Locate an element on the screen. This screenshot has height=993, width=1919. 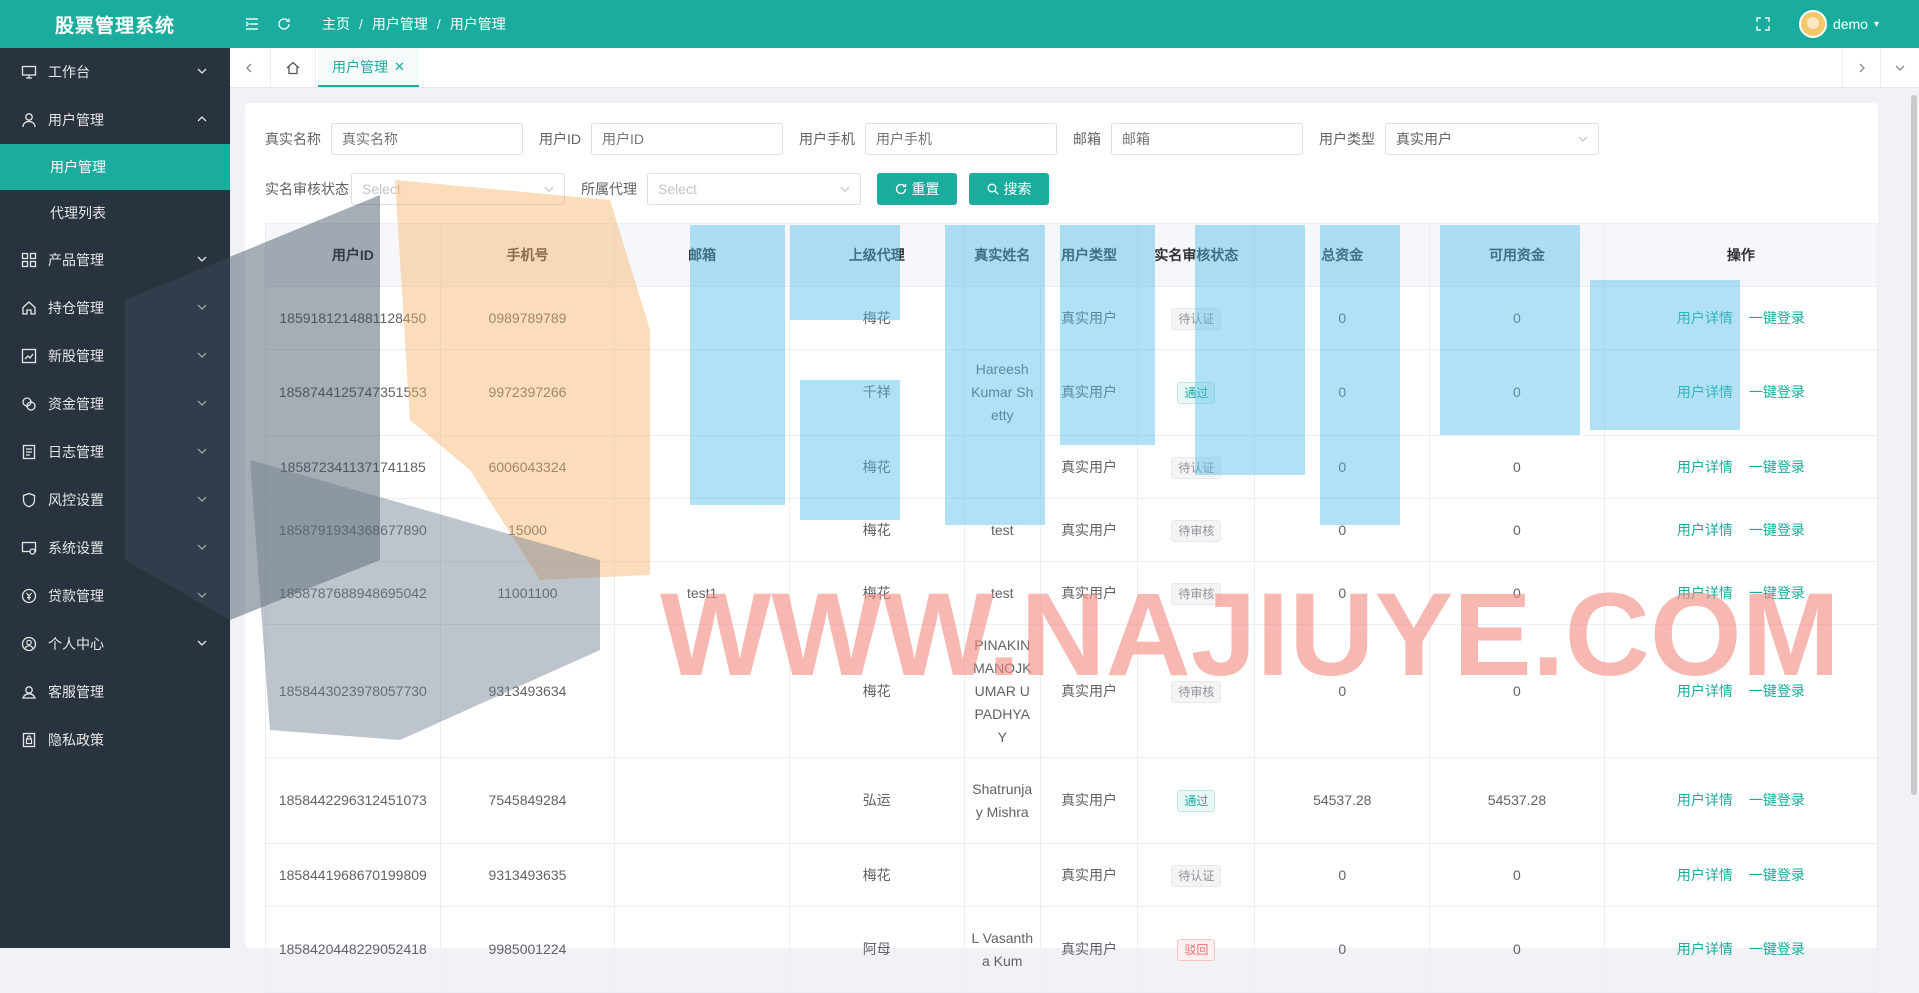
sidebar-item-customer-service: 客服管理 is located at coordinates (115, 692).